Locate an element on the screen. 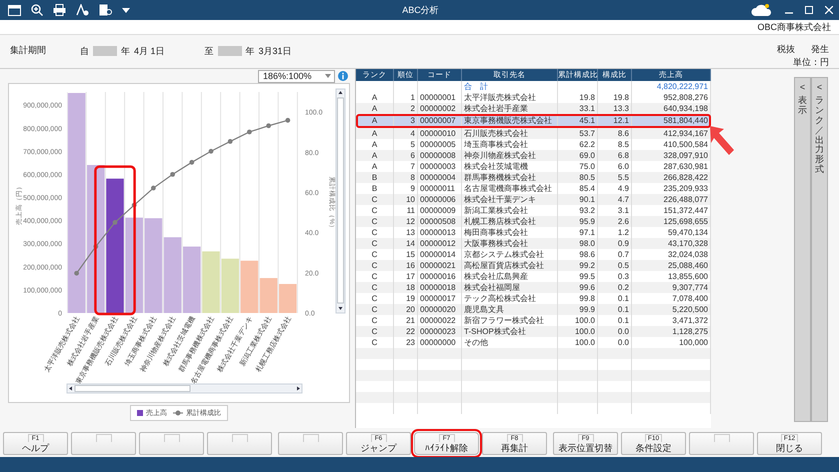  table-cell: 125,698,655 is located at coordinates (671, 221).